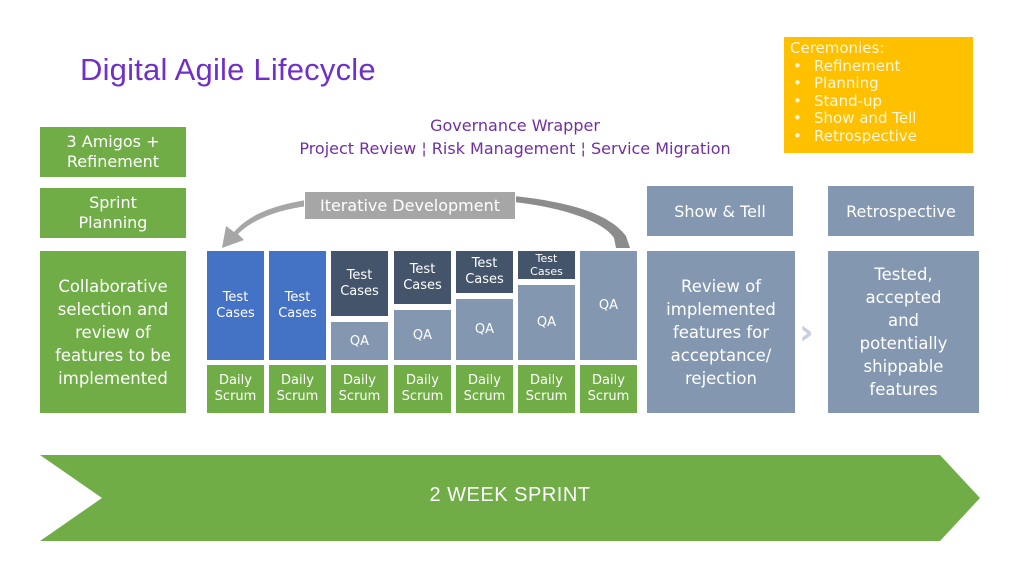 The height and width of the screenshot is (576, 1024). I want to click on sprint-banner-label: 2 WEEK SPRINT, so click(510, 495).